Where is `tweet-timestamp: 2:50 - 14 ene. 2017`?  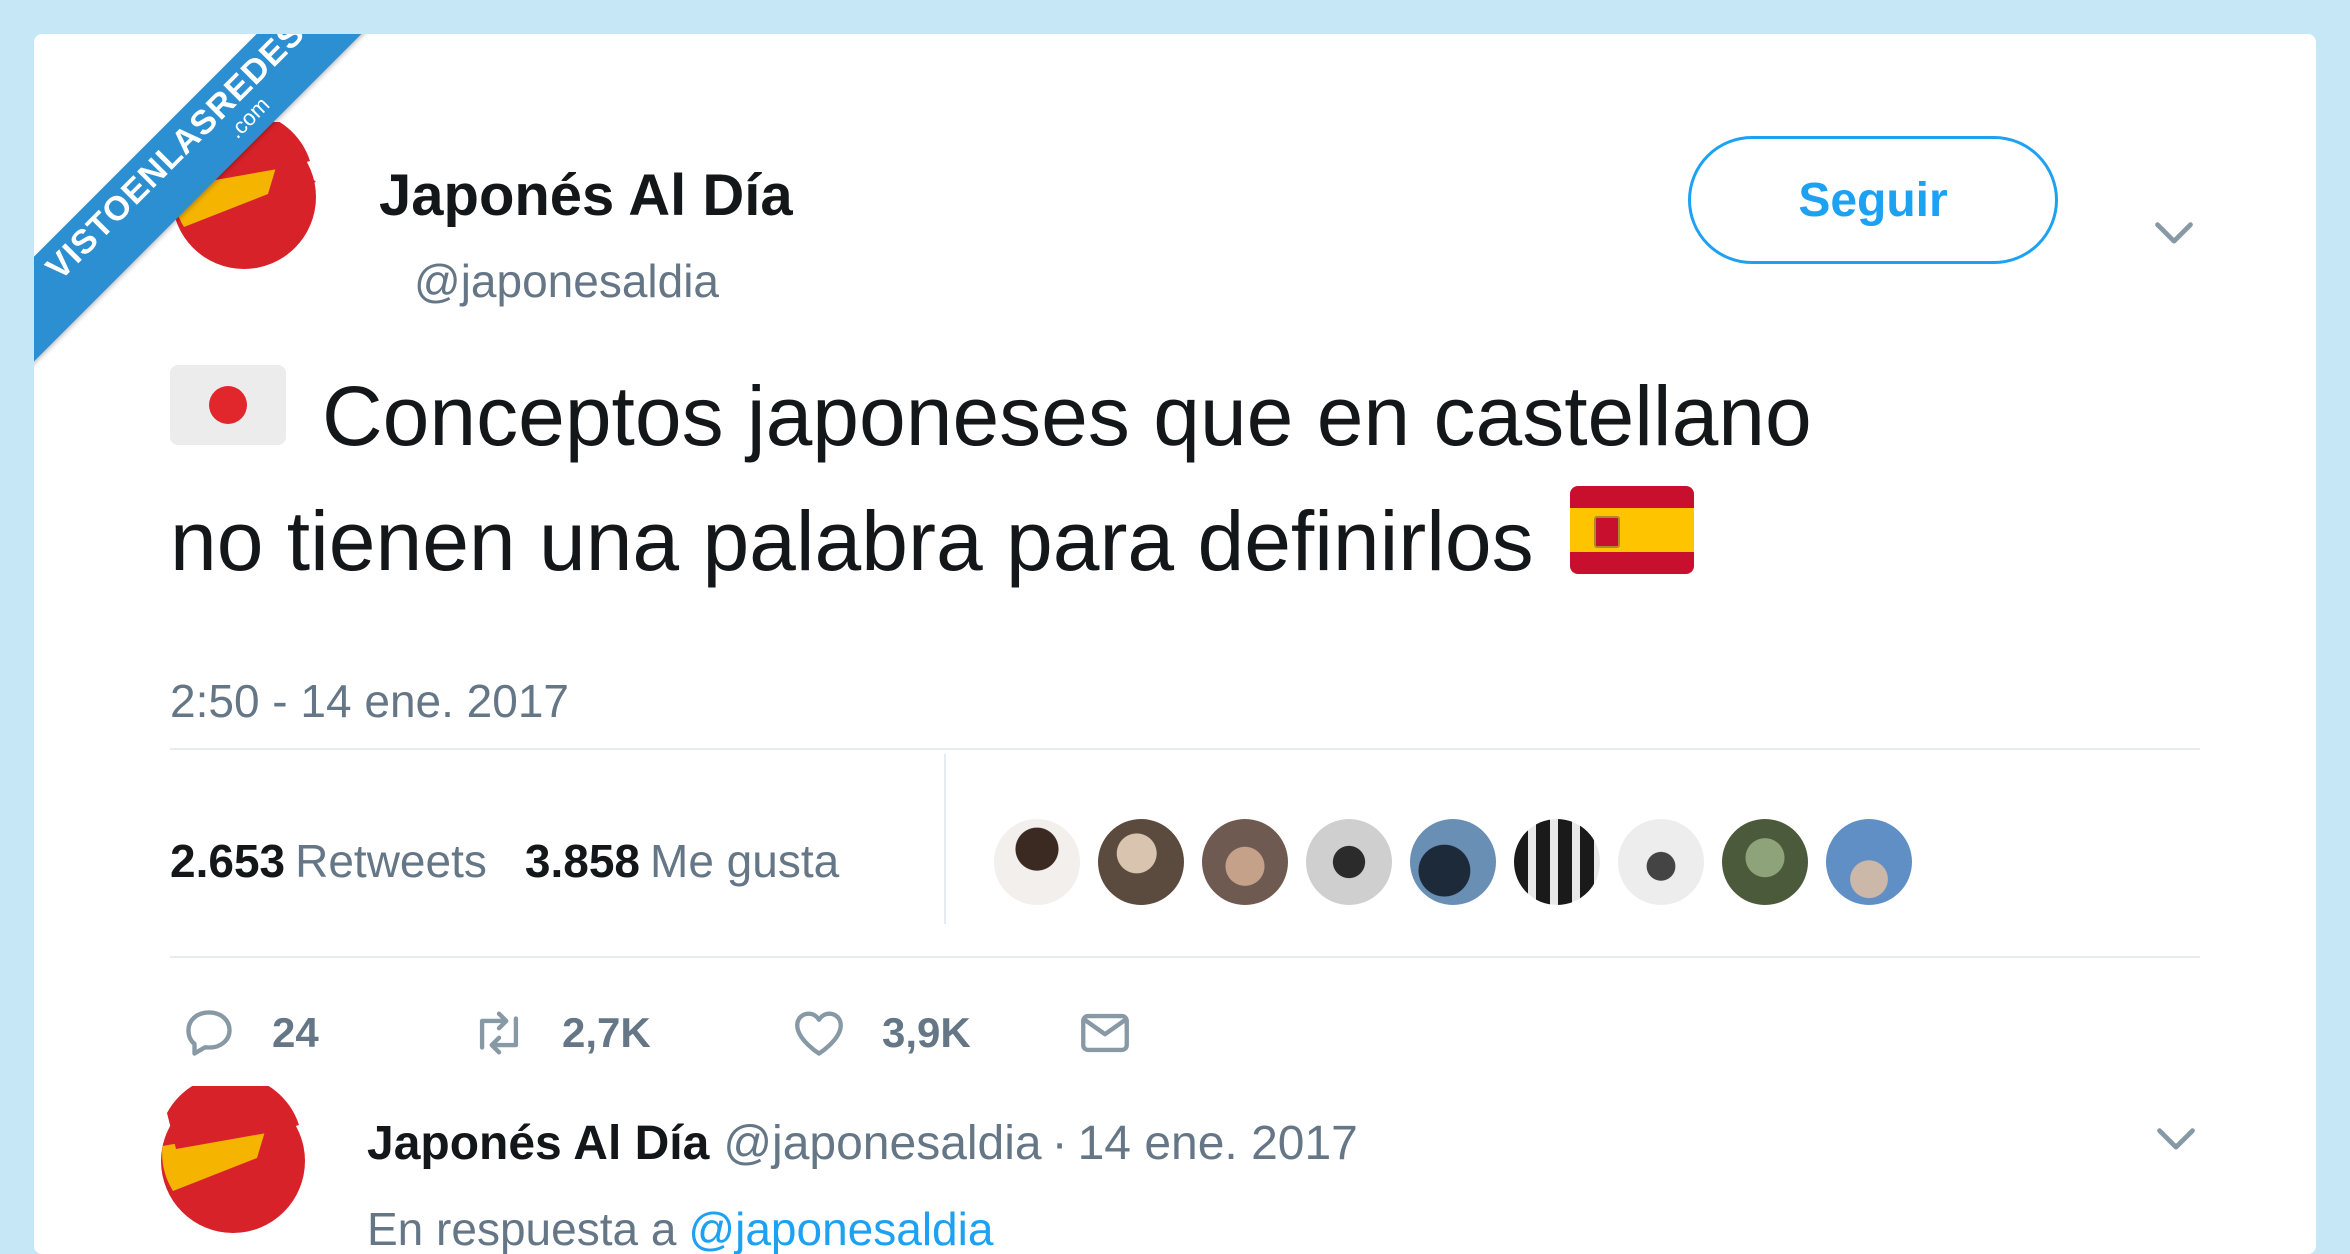
tweet-timestamp: 2:50 - 14 ene. 2017 is located at coordinates (369, 701).